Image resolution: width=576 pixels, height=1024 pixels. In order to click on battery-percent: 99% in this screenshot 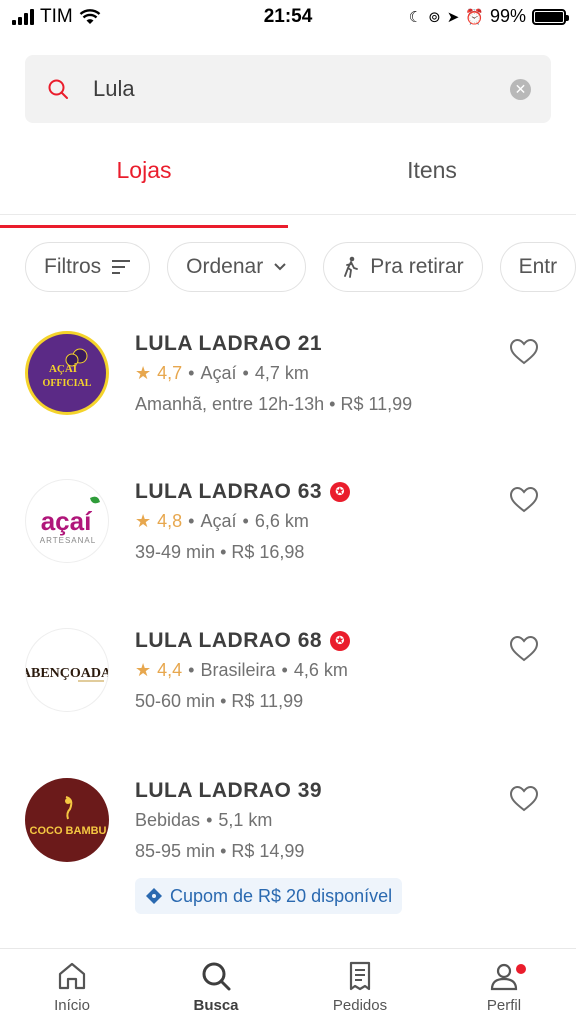, I will do `click(507, 16)`.